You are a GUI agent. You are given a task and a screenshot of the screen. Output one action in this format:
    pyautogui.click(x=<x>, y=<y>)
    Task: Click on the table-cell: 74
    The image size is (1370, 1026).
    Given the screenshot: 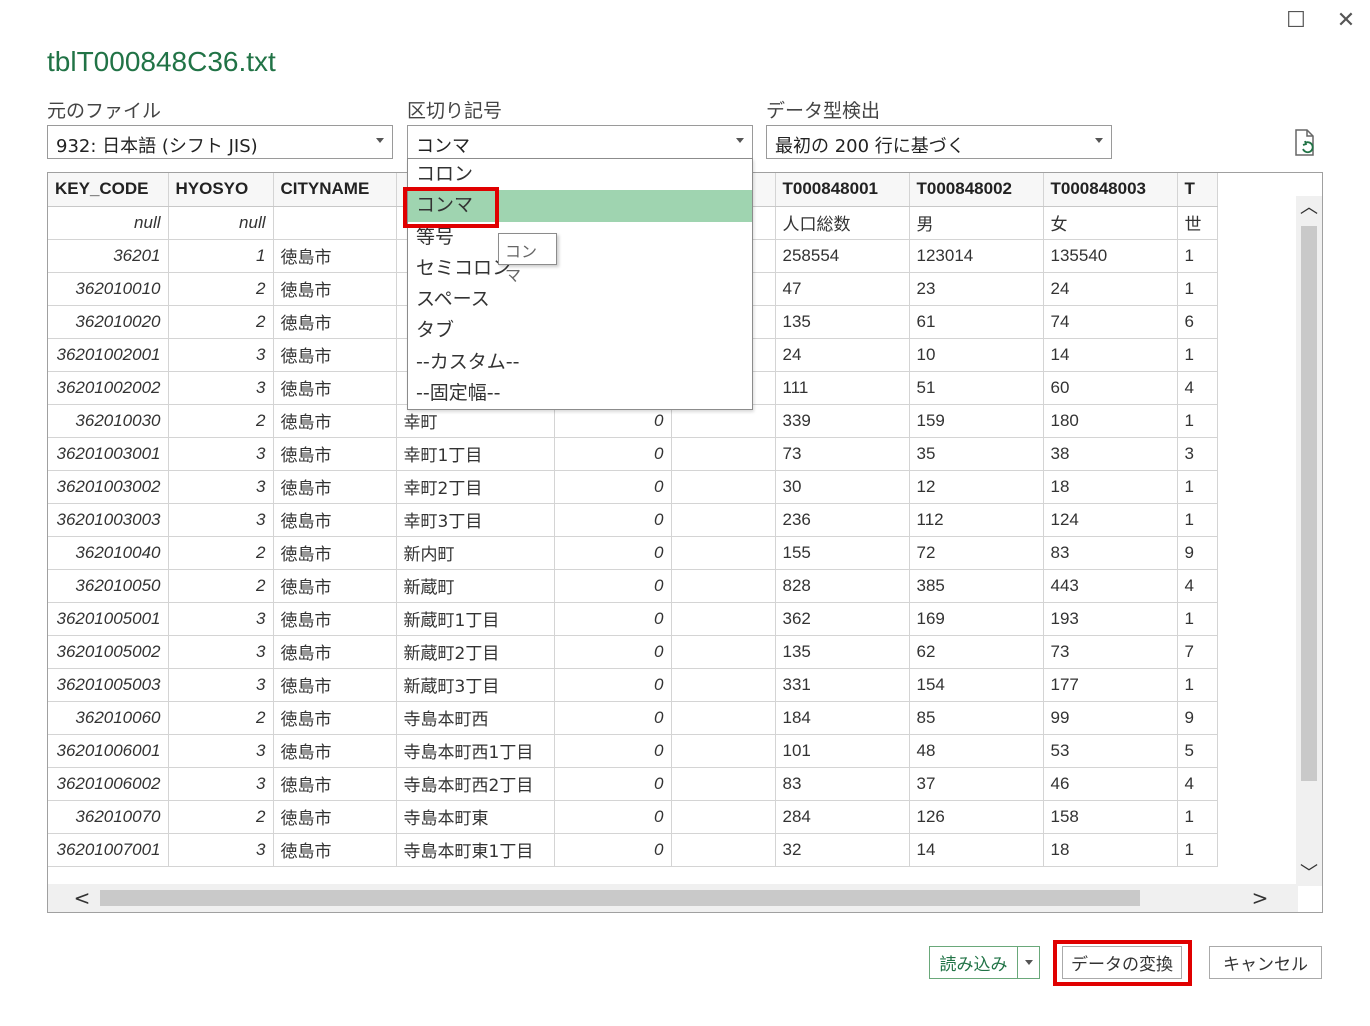 What is the action you would take?
    pyautogui.click(x=1110, y=322)
    